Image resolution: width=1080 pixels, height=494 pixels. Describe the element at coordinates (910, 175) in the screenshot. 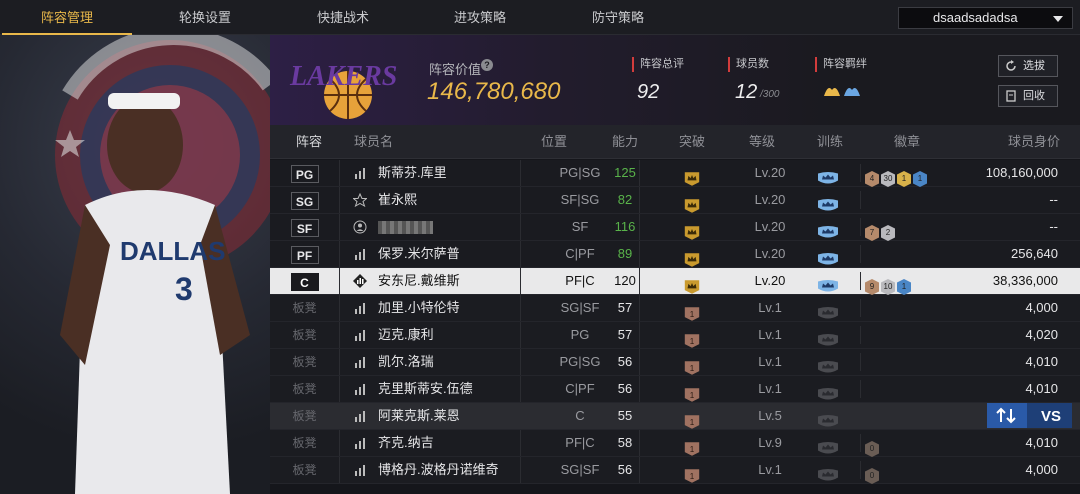

I see `badge-list: 4 30 1 1` at that location.